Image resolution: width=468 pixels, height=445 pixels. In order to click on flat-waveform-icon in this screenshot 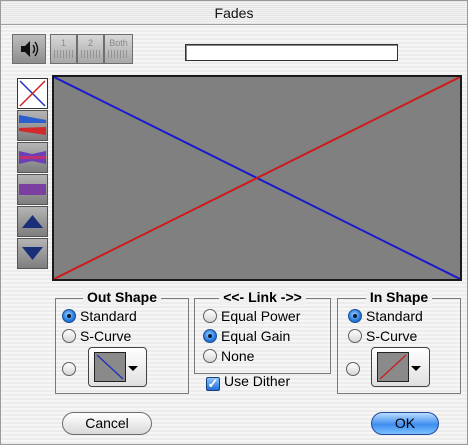, I will do `click(32, 189)`.